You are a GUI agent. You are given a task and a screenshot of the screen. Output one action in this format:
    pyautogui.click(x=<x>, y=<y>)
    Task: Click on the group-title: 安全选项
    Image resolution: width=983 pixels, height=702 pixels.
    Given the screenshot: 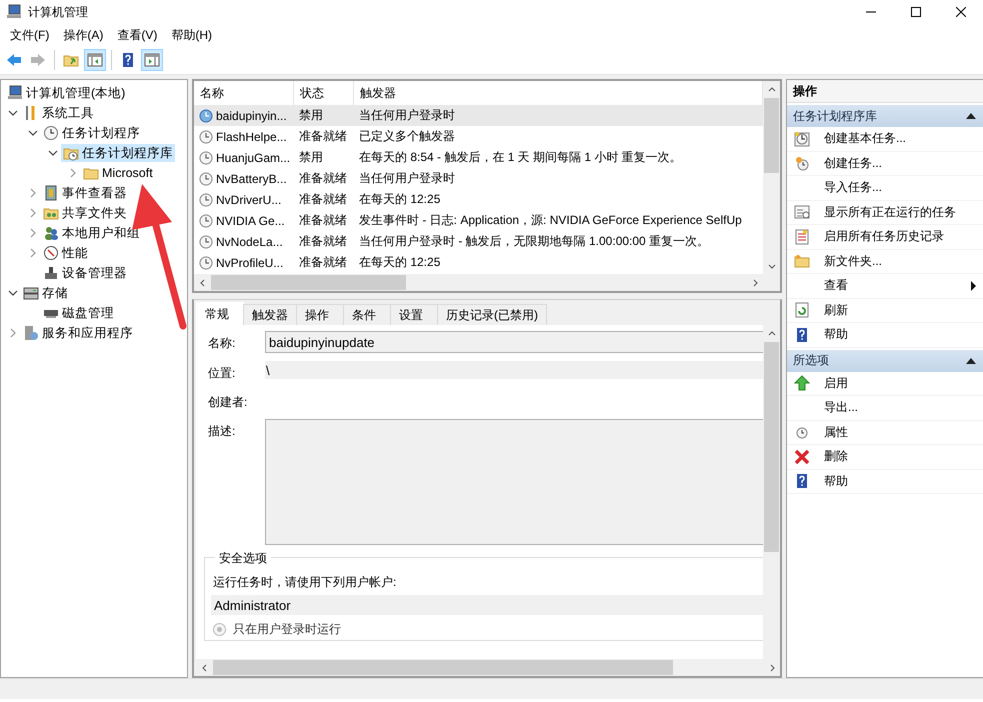 What is the action you would take?
    pyautogui.click(x=243, y=558)
    